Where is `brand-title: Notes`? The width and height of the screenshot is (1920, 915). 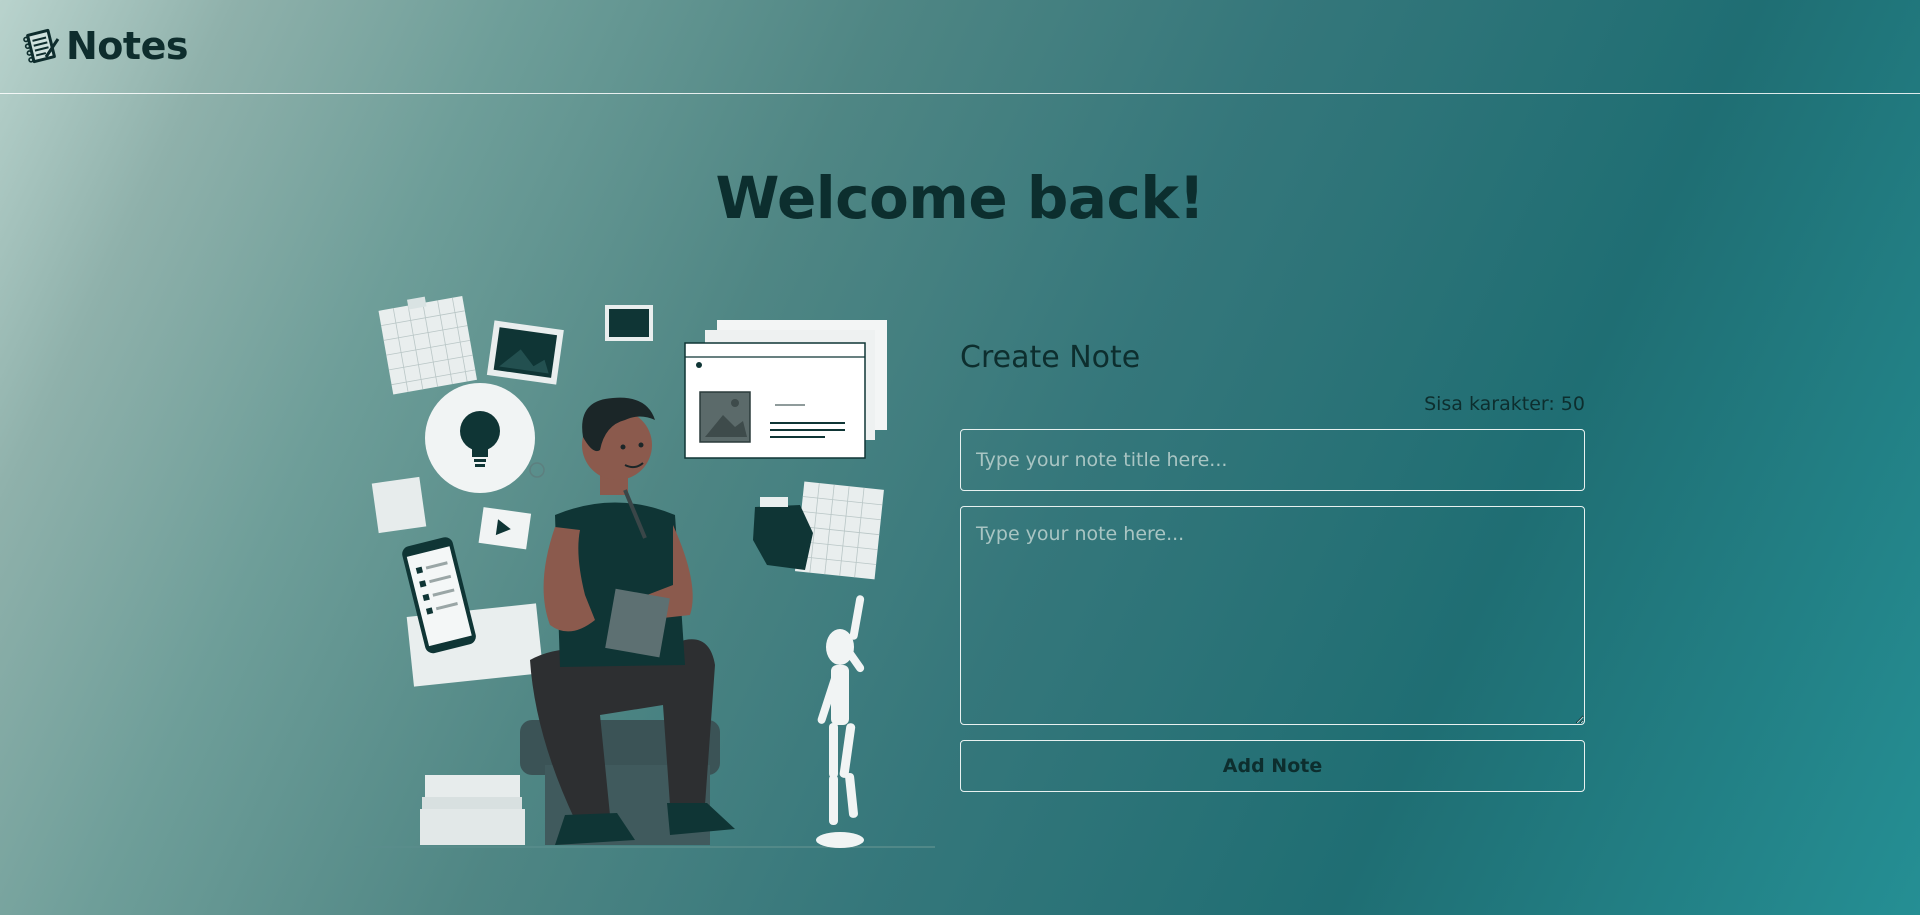
brand-title: Notes is located at coordinates (127, 46).